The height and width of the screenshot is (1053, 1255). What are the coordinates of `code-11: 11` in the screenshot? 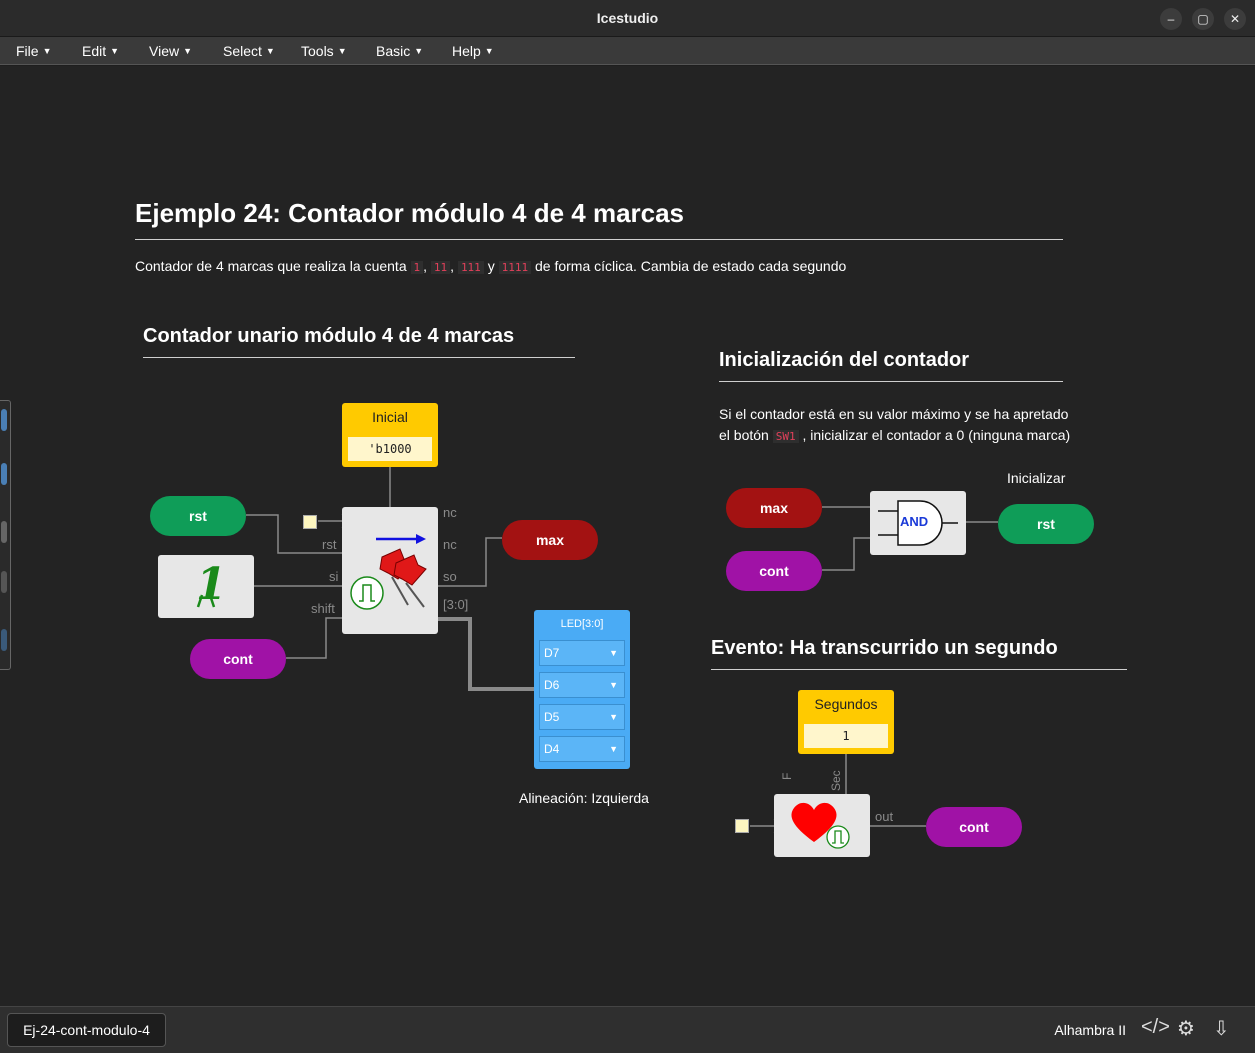 It's located at (440, 267).